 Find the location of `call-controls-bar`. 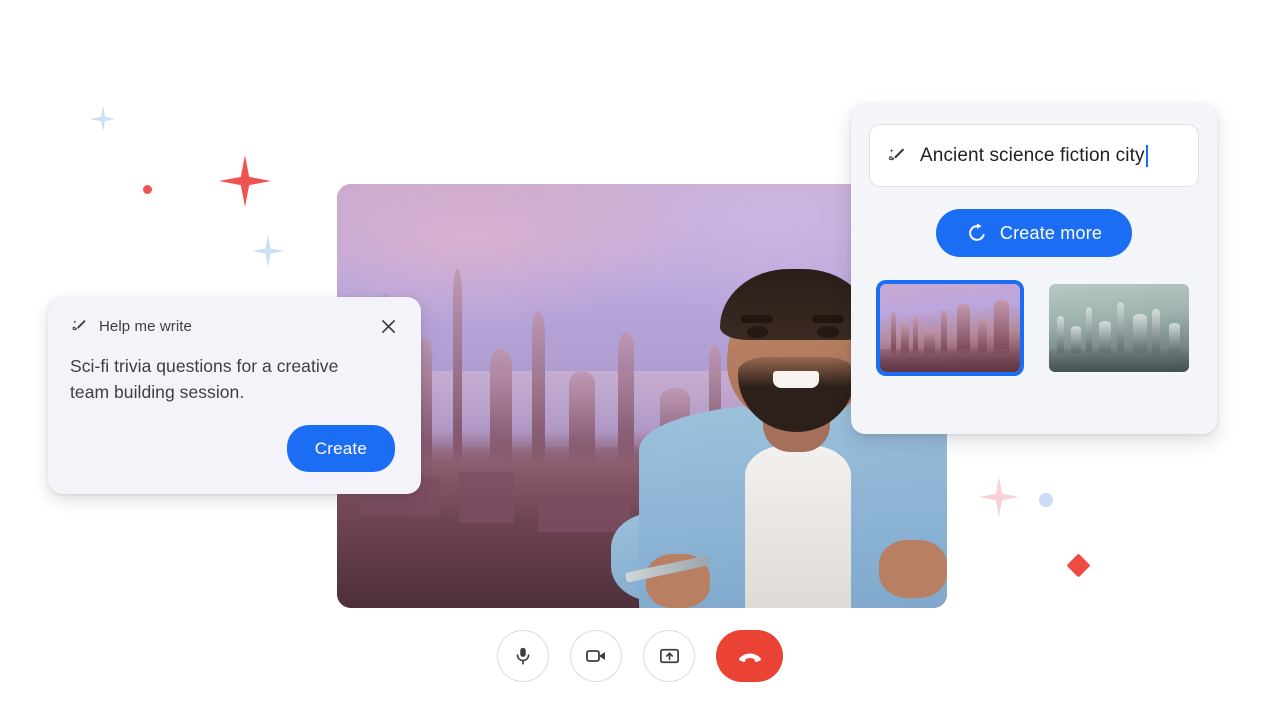

call-controls-bar is located at coordinates (640, 656).